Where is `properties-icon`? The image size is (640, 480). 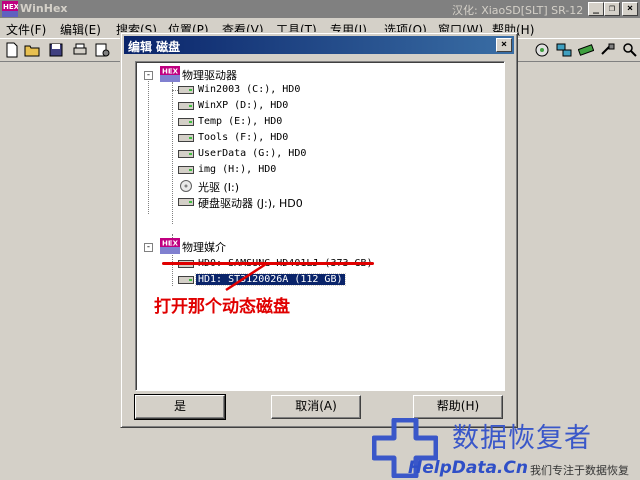
properties-icon is located at coordinates (102, 50).